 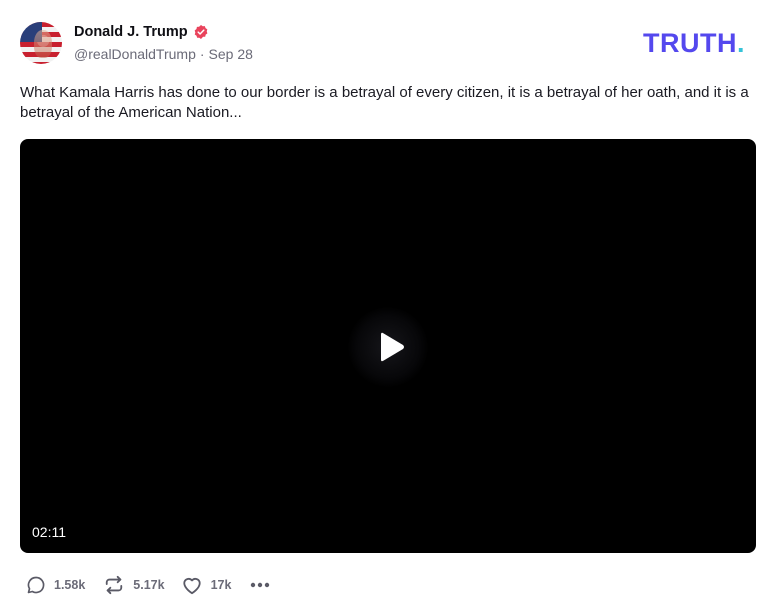 What do you see at coordinates (41, 43) in the screenshot?
I see `avatar` at bounding box center [41, 43].